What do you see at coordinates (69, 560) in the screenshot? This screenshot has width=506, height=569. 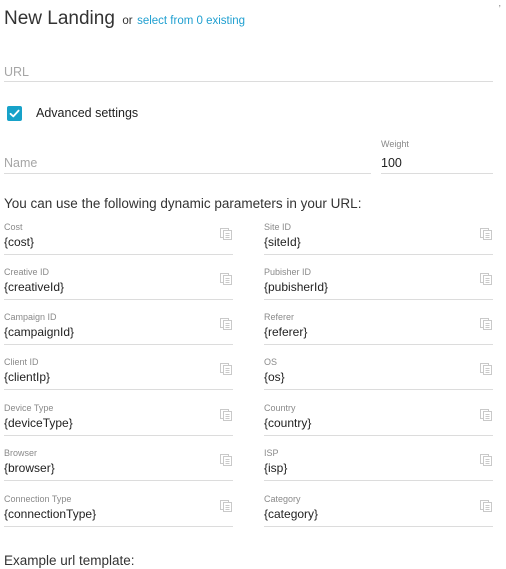 I see `example-url-heading: Example url template:` at bounding box center [69, 560].